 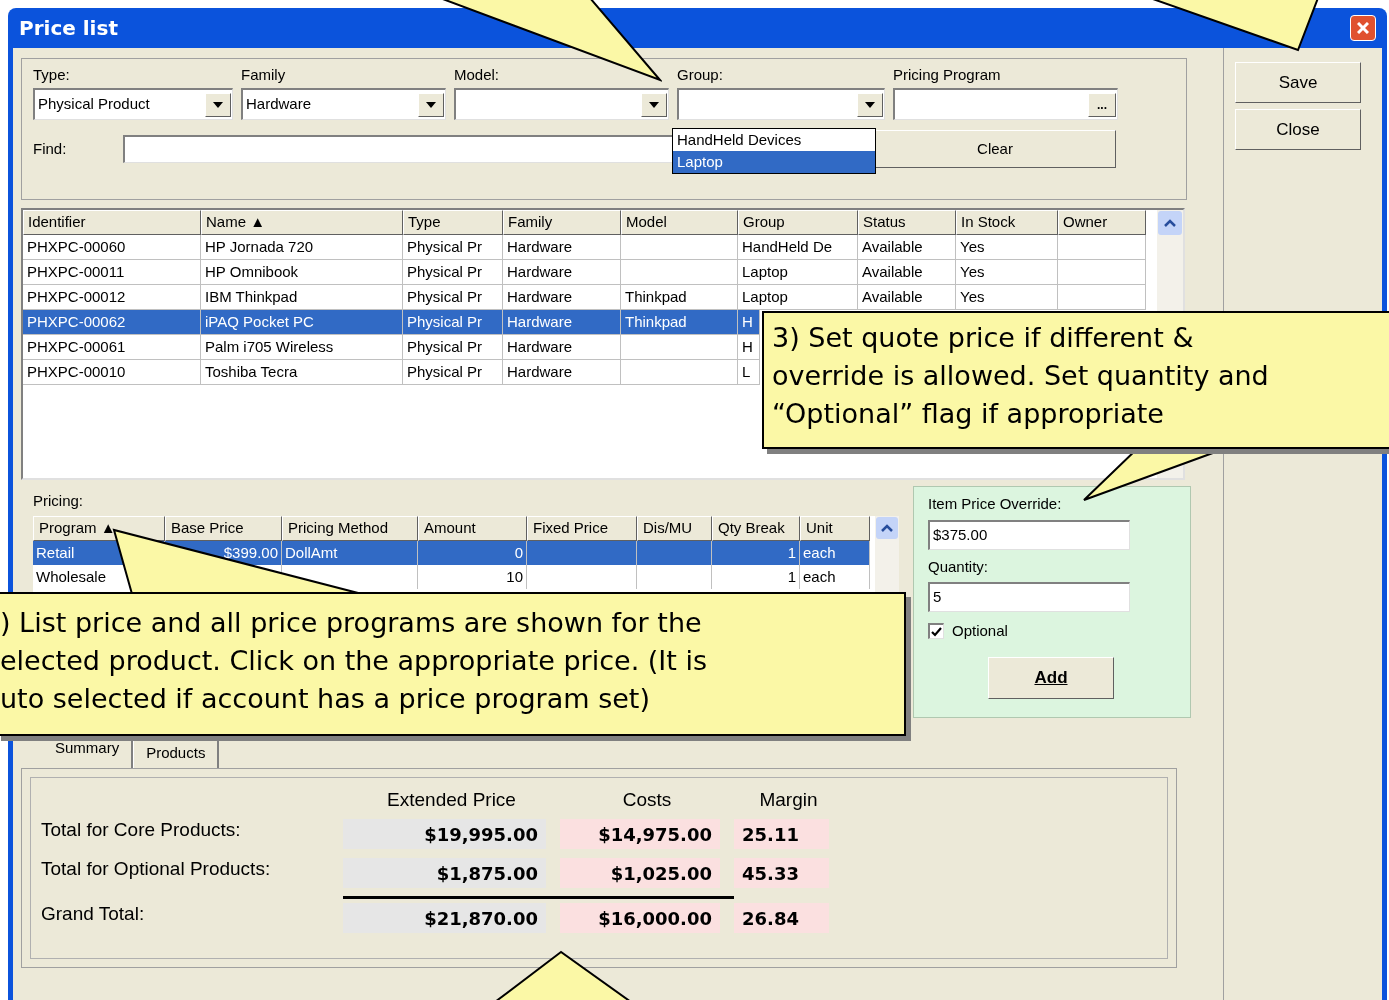 What do you see at coordinates (781, 834) in the screenshot?
I see `summary-value: 25.11` at bounding box center [781, 834].